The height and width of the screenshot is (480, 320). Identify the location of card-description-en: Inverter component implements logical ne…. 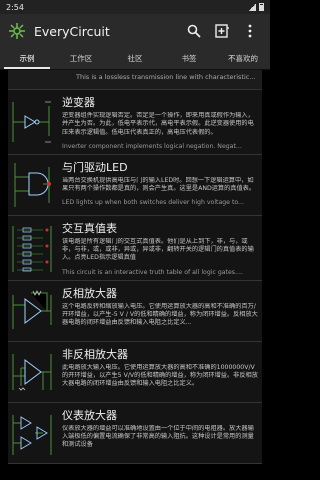
(152, 146).